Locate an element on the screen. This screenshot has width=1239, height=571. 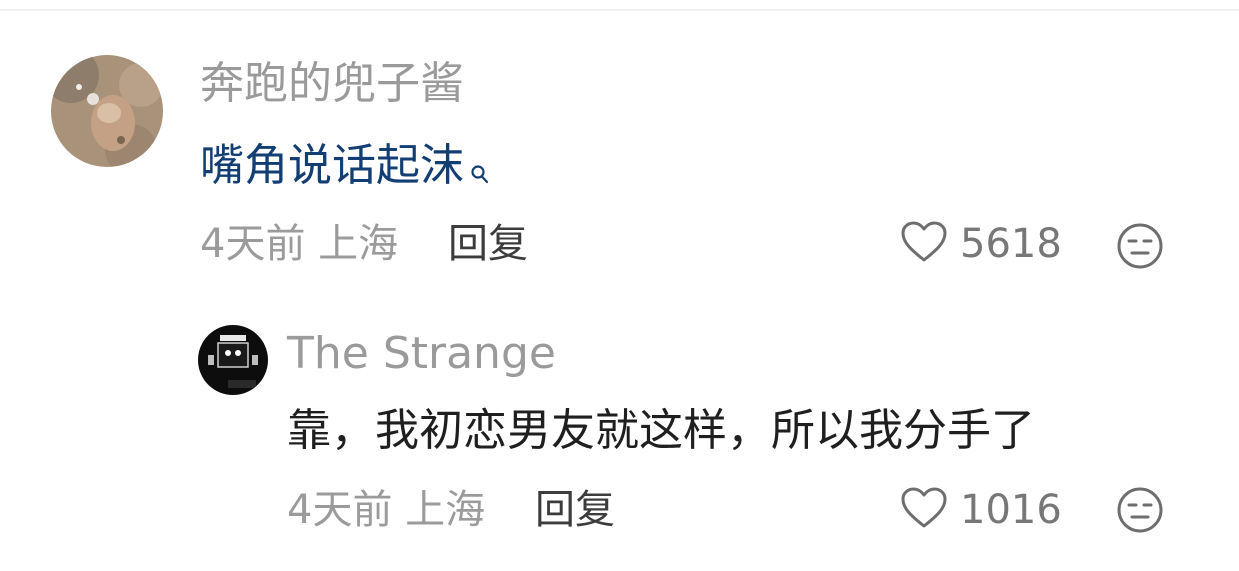
comment-author: The Strange is located at coordinates (421, 354).